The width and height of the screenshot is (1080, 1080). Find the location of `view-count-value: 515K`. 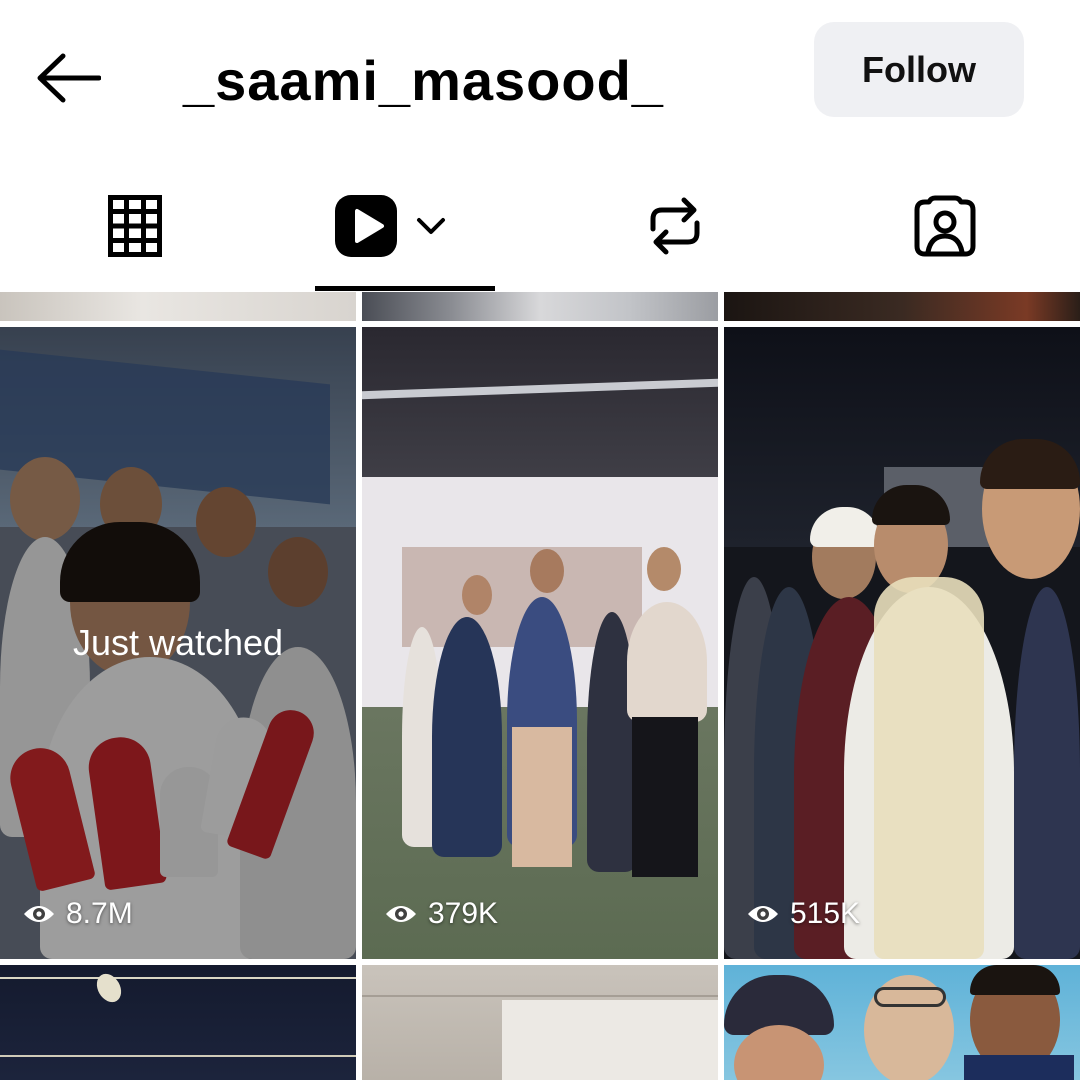

view-count-value: 515K is located at coordinates (825, 913).